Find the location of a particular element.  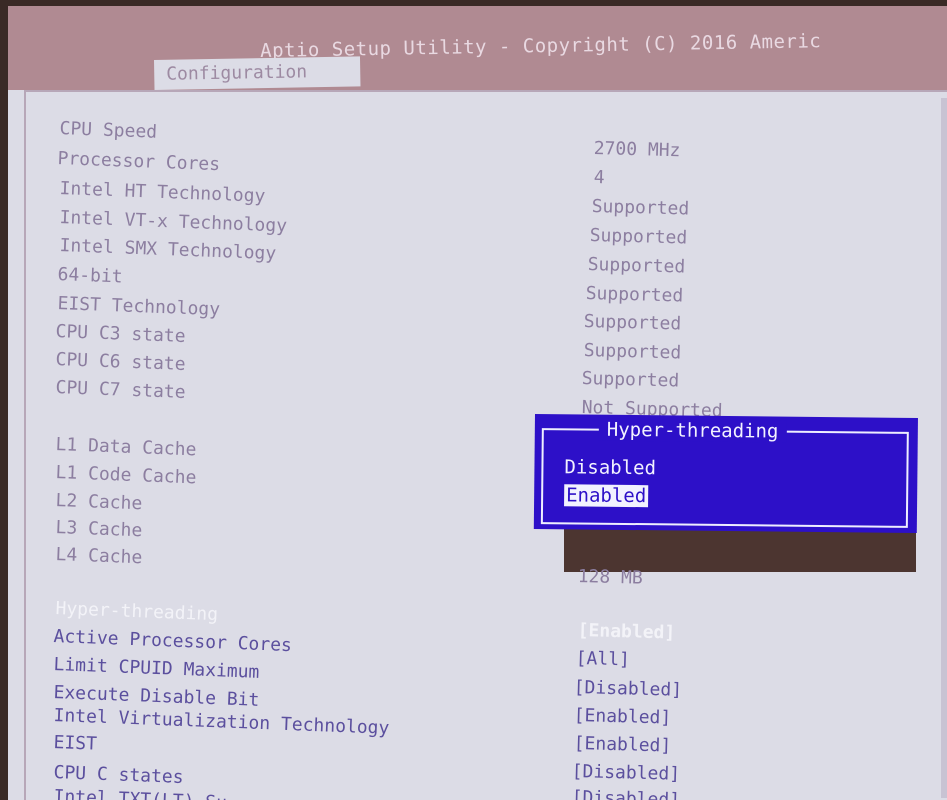

setting-eist: EIST is located at coordinates (75, 743).